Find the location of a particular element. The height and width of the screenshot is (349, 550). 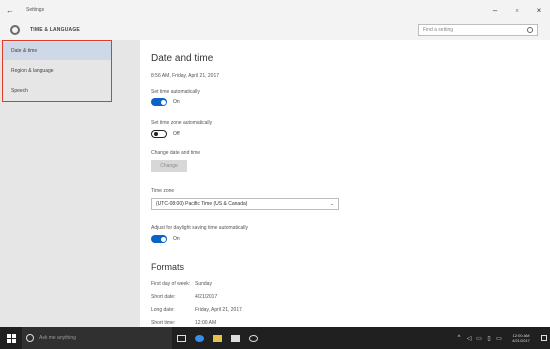

window-controls: – ▫ × is located at coordinates (517, 10).